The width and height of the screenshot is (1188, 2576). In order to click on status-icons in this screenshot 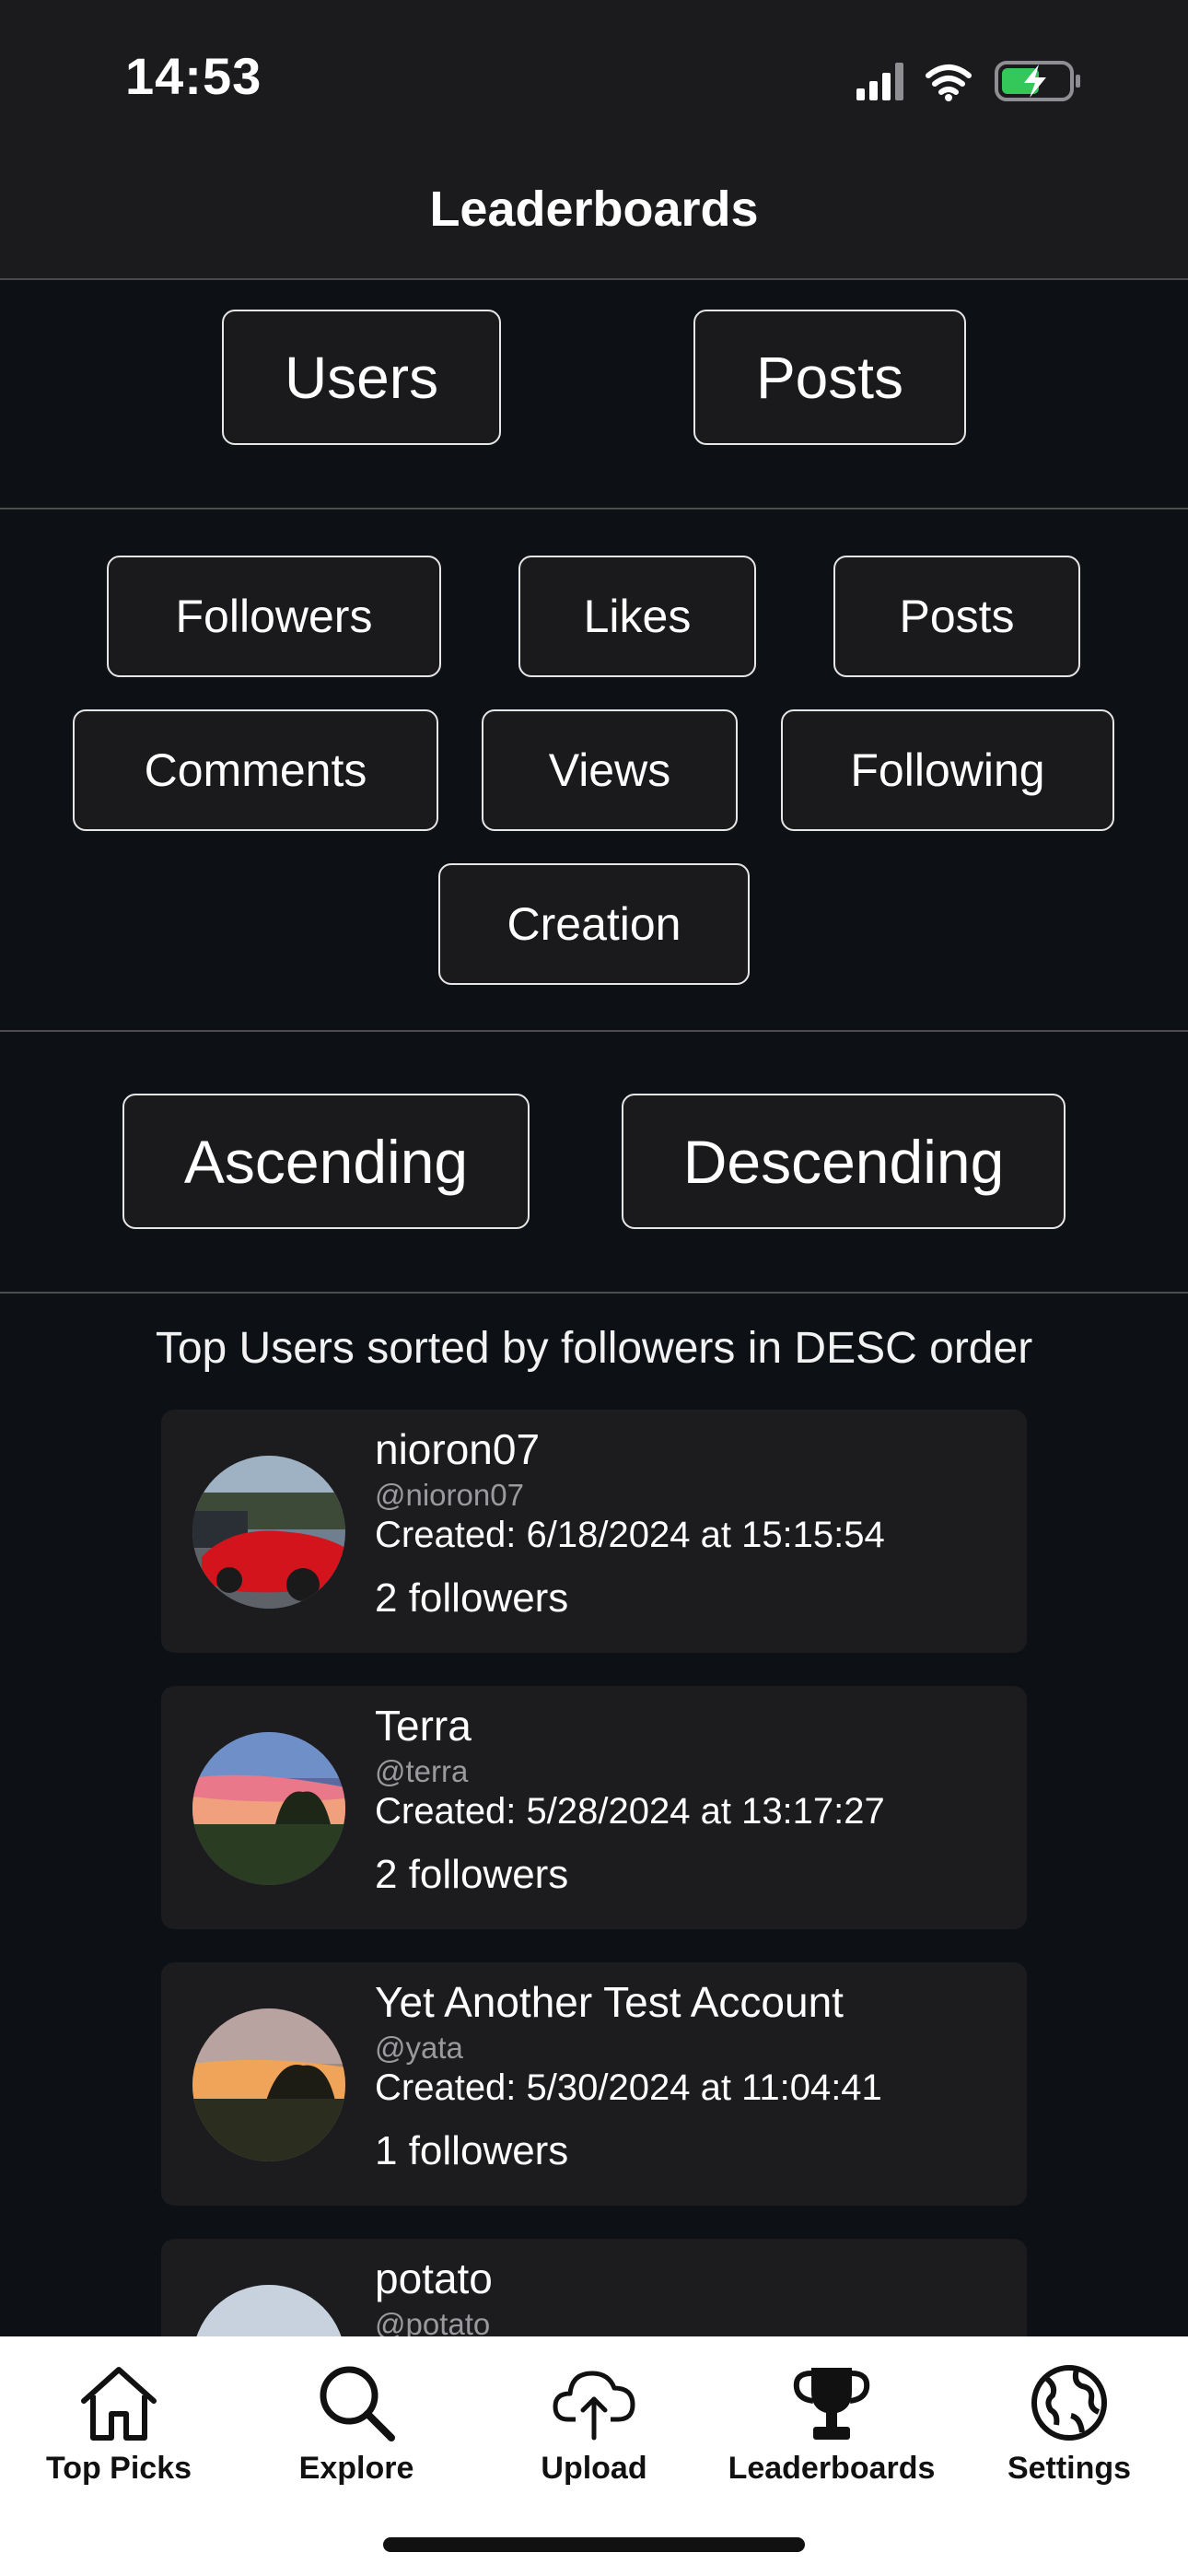, I will do `click(980, 81)`.